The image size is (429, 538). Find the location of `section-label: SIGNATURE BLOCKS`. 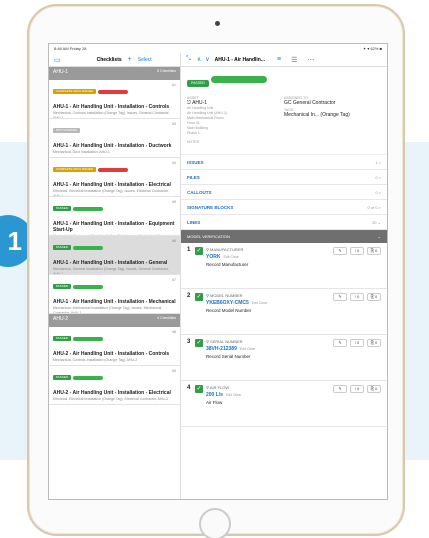

section-label: SIGNATURE BLOCKS is located at coordinates (210, 207).